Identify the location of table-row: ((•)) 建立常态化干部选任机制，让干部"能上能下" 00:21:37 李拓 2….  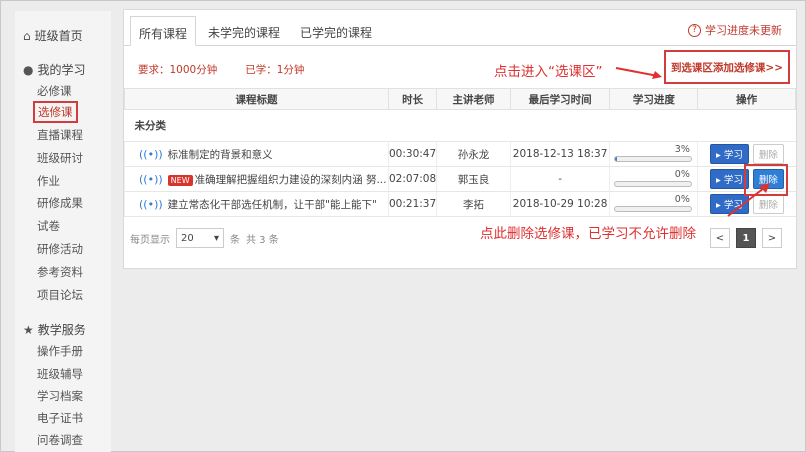
(460, 204).